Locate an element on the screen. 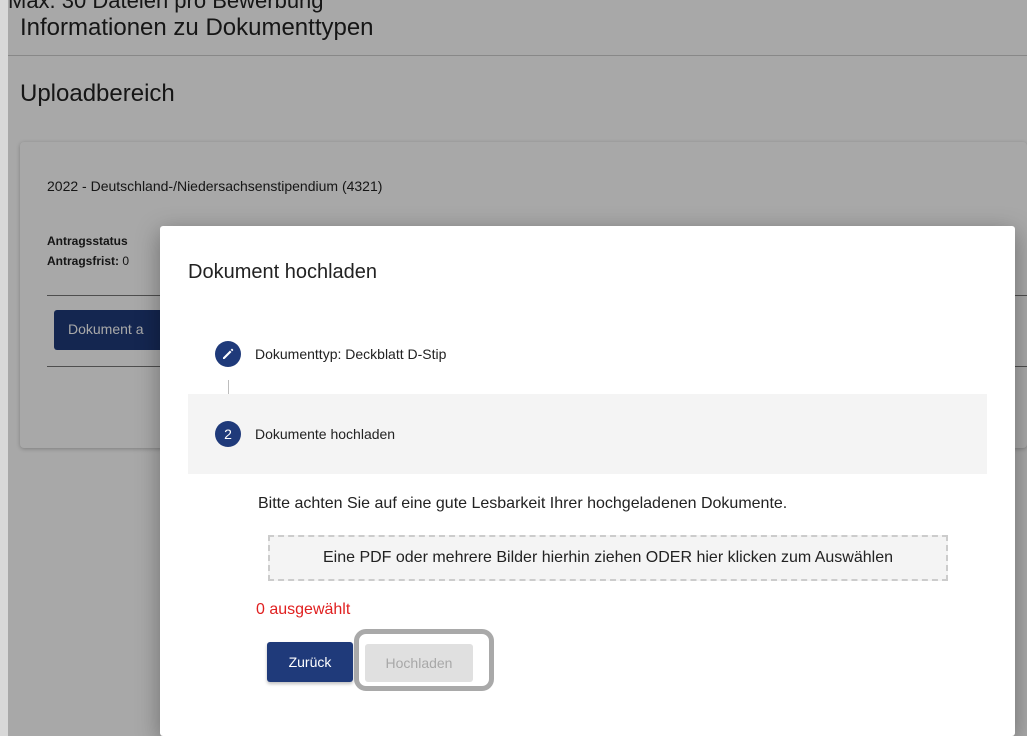 This screenshot has height=736, width=1027. selected-count: 0 ausgewählt is located at coordinates (303, 609).